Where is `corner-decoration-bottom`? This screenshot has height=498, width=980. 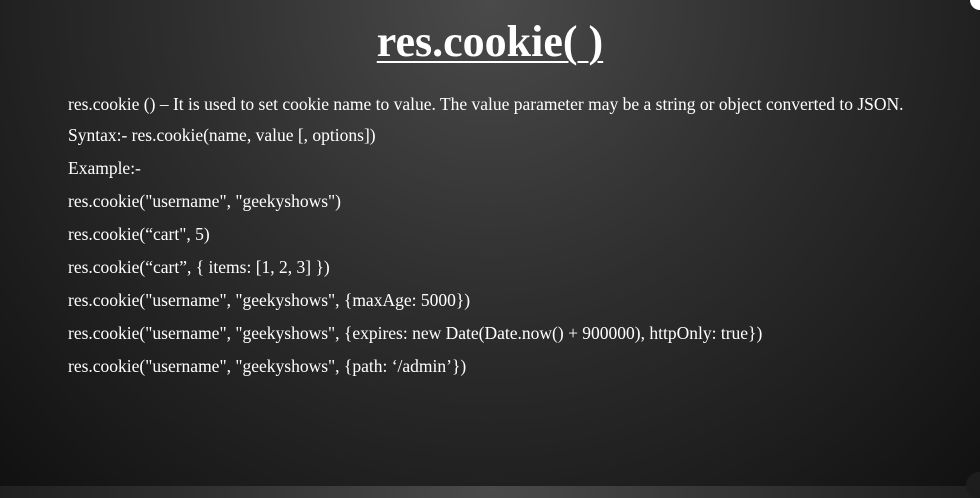
corner-decoration-bottom is located at coordinates (973, 485).